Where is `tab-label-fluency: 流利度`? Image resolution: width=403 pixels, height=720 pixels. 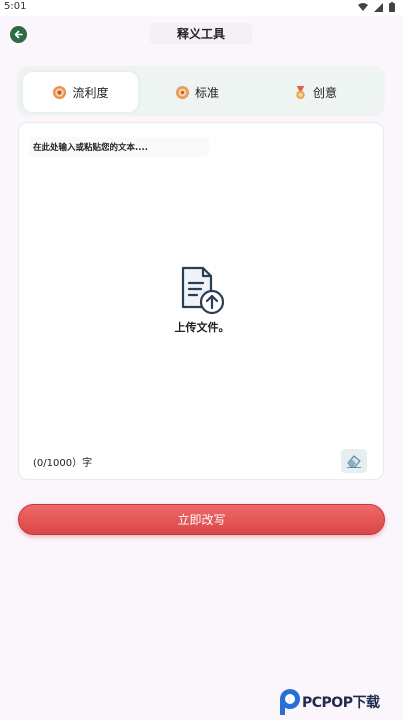 tab-label-fluency: 流利度 is located at coordinates (90, 92).